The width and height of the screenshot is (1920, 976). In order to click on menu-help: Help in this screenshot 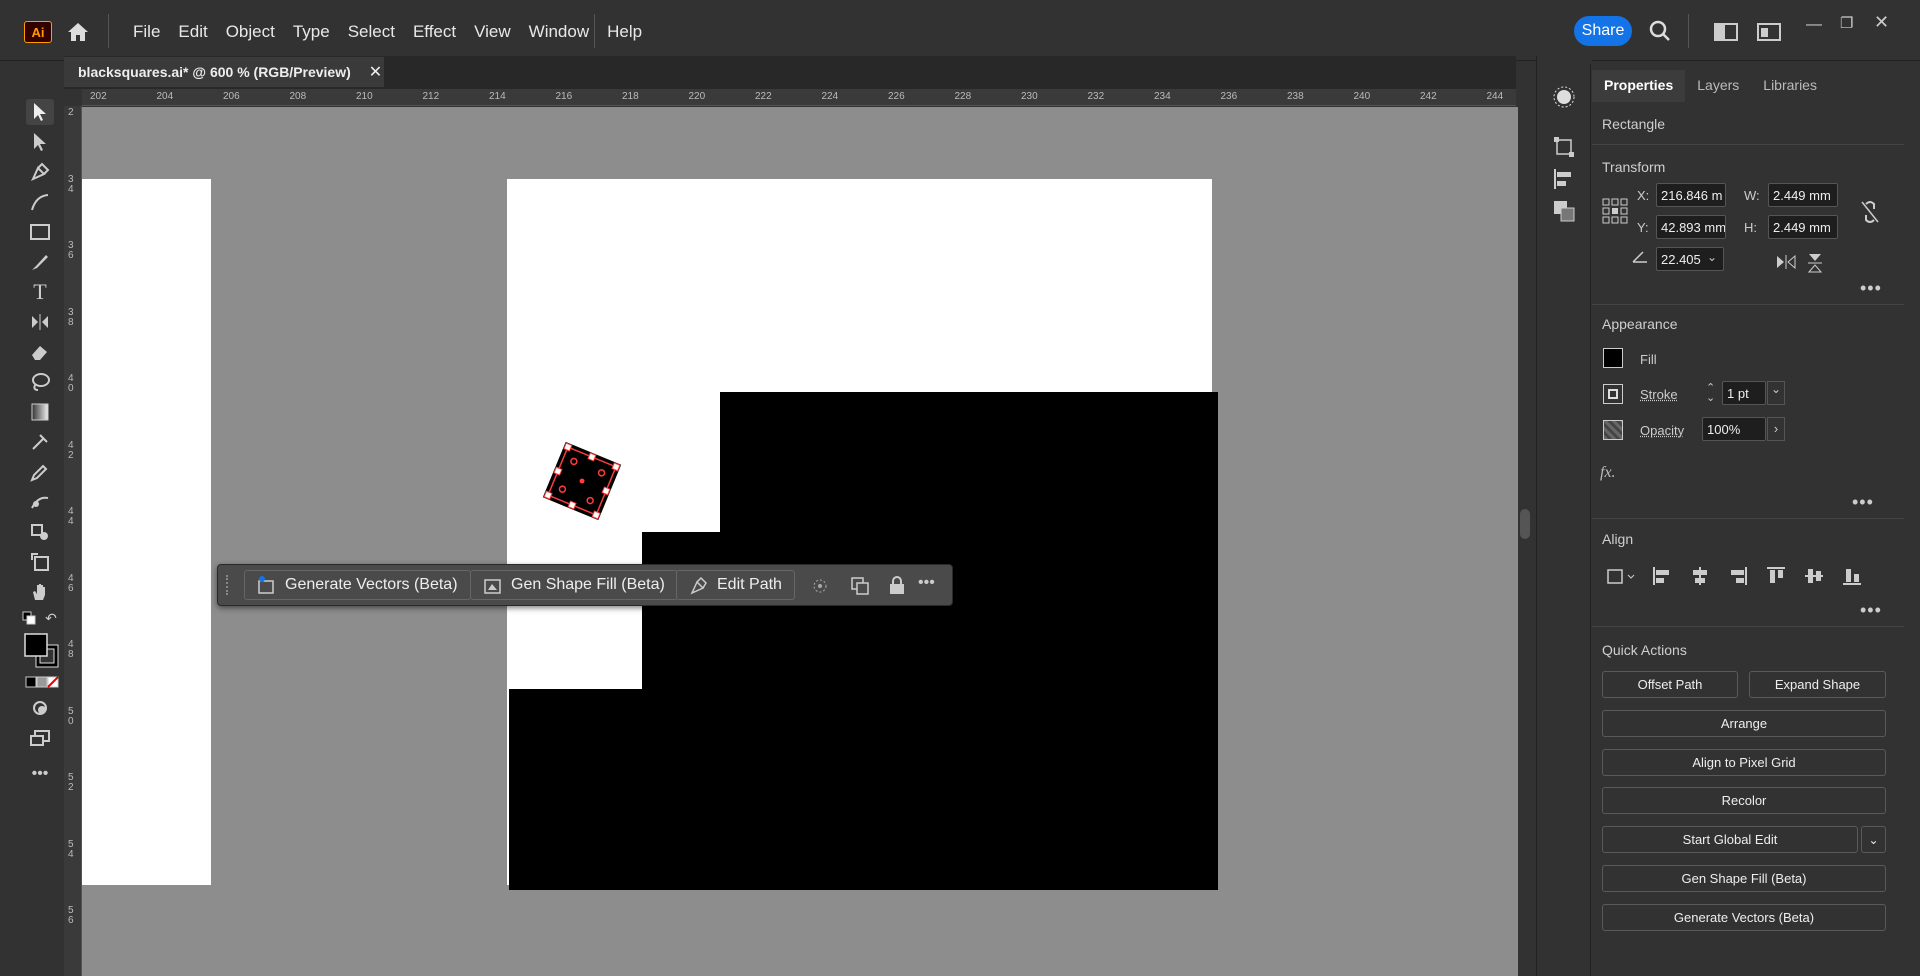, I will do `click(624, 32)`.